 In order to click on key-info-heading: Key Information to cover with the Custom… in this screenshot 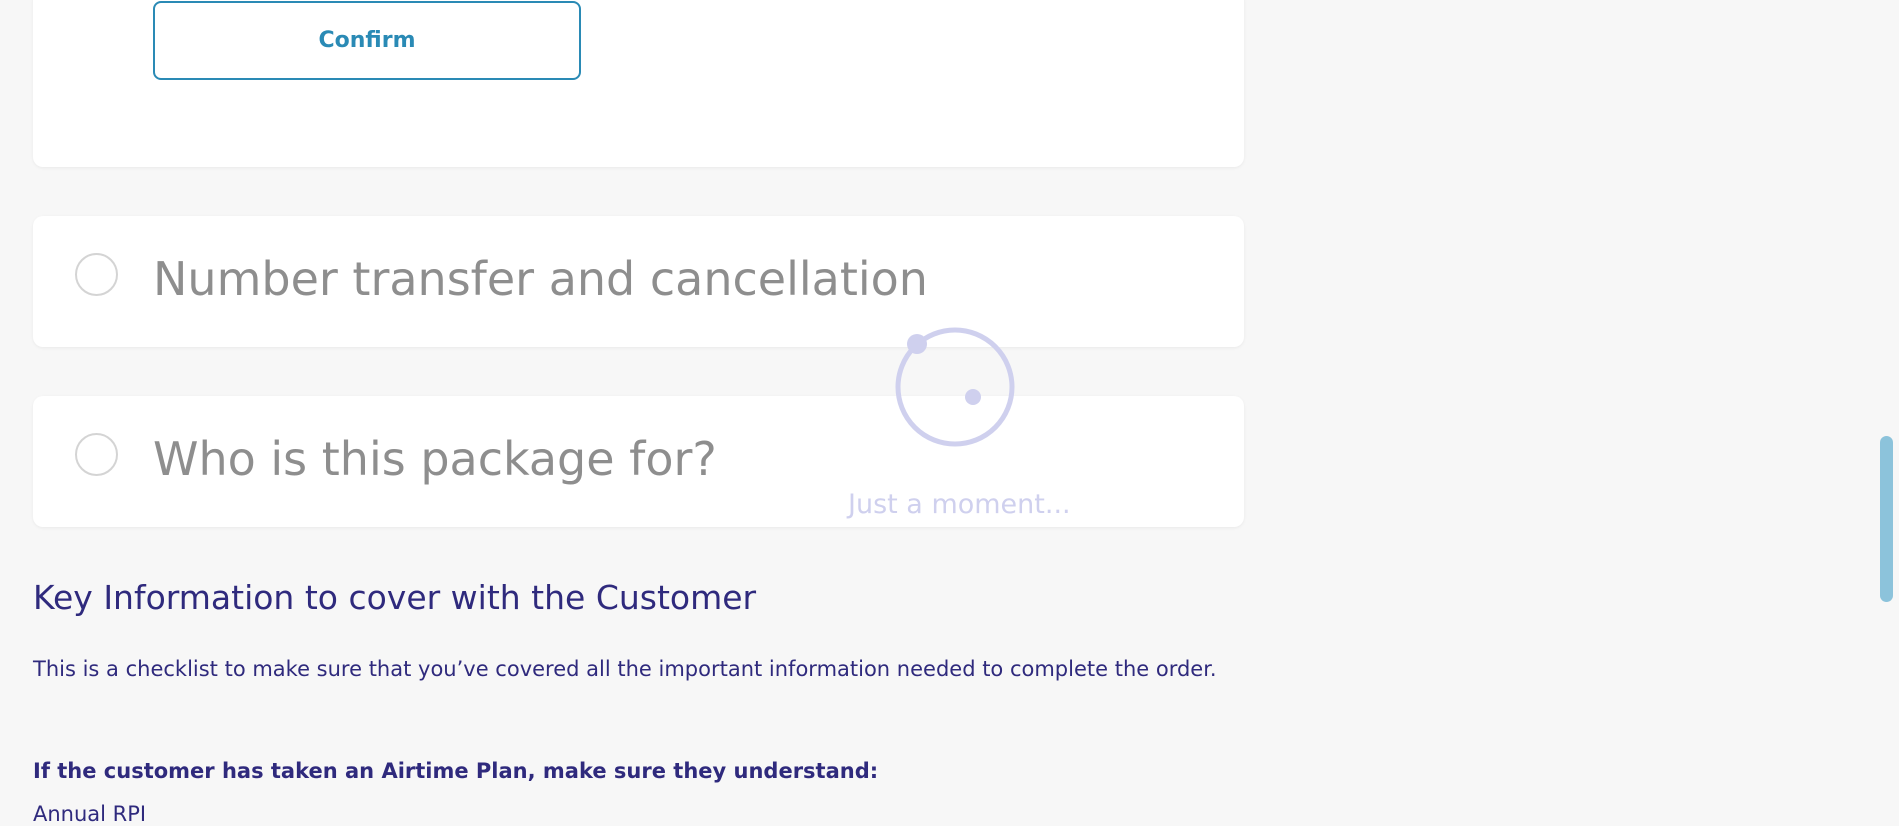, I will do `click(395, 597)`.